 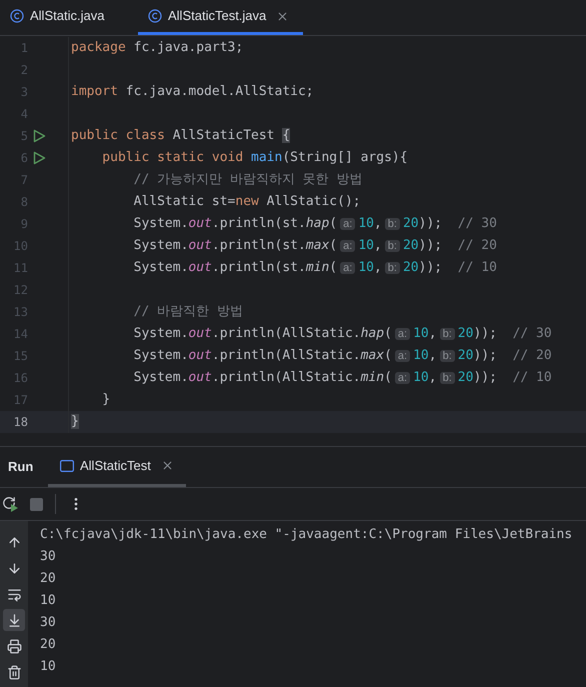 I want to click on code-line: System.out.println(st.min( a: 10, b: 20)); // 10, so click(x=314, y=268).